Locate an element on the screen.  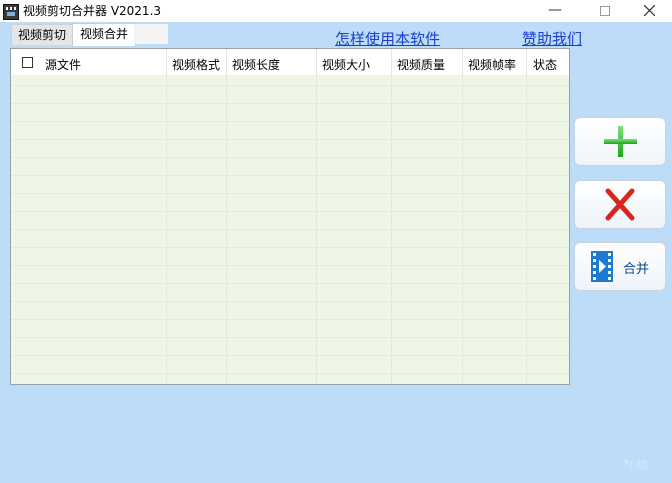
minimize-button: — is located at coordinates (555, 11).